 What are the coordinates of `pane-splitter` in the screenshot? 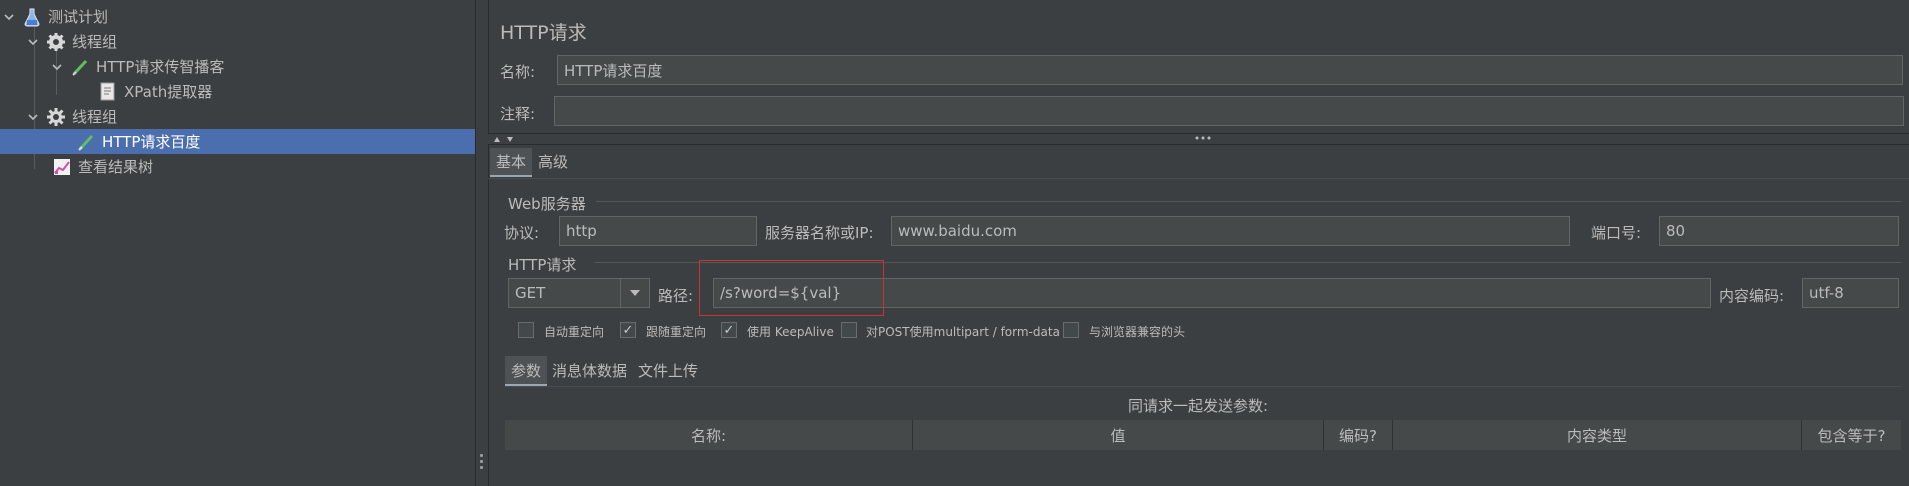 It's located at (482, 243).